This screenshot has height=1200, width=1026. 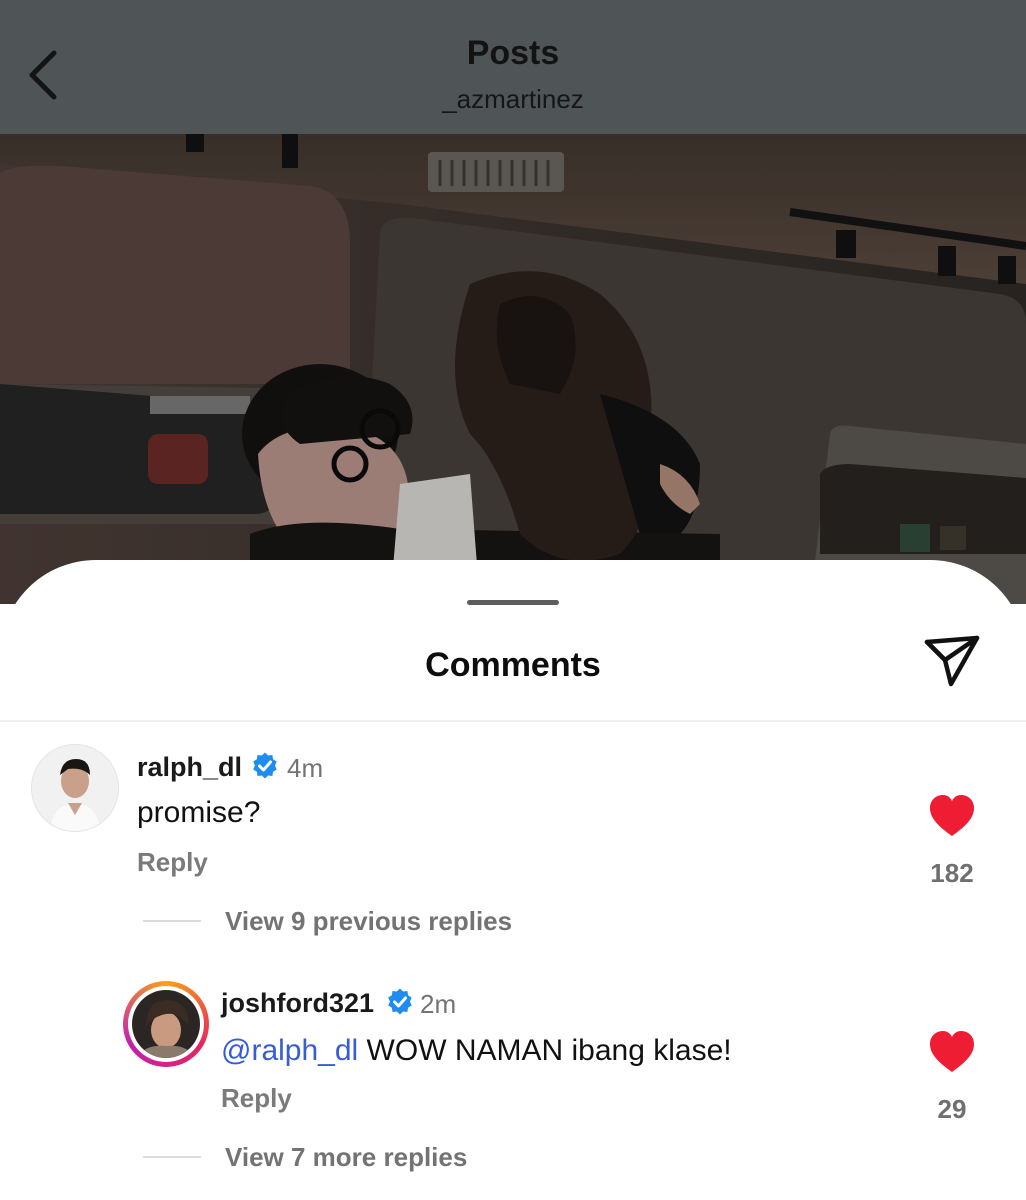 What do you see at coordinates (513, 602) in the screenshot?
I see `sheet-grabber-handle` at bounding box center [513, 602].